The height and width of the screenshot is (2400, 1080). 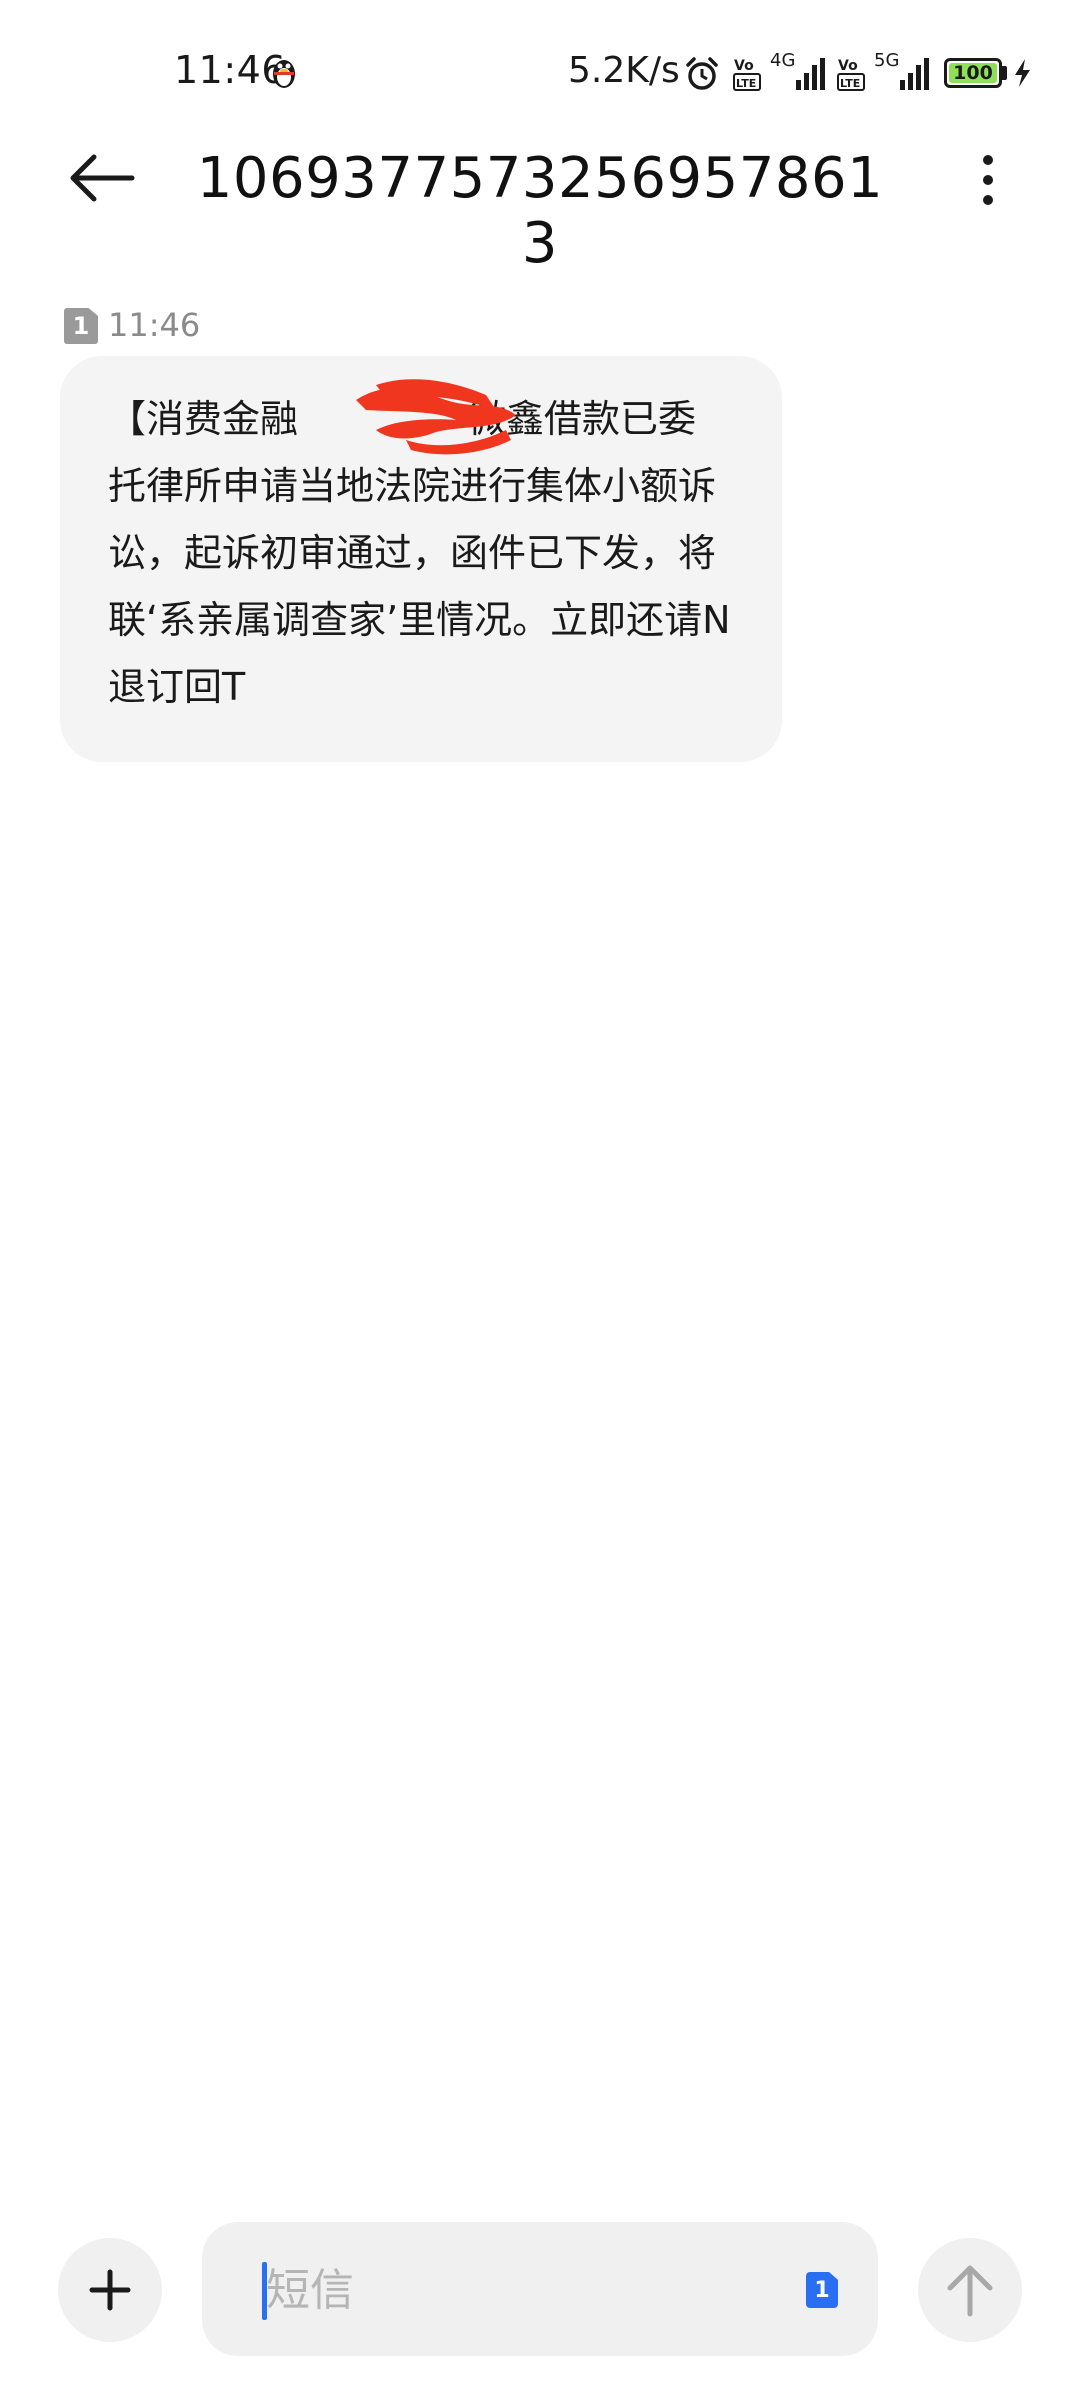 I want to click on add-attachment-button, so click(x=110, y=2290).